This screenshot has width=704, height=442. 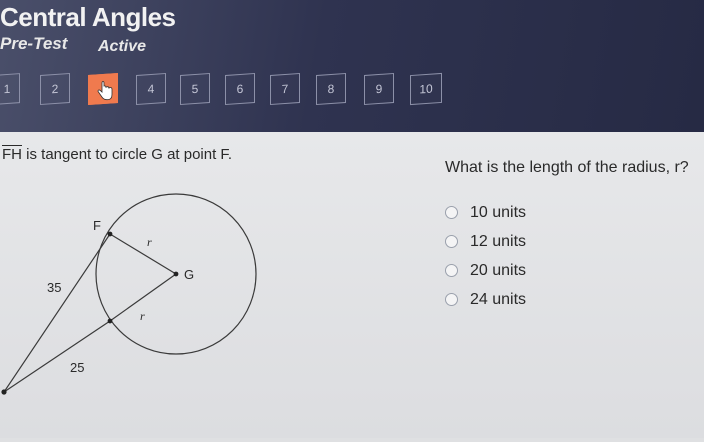 What do you see at coordinates (127, 154) in the screenshot?
I see `question-stem-text: is tangent to circle G at point F.` at bounding box center [127, 154].